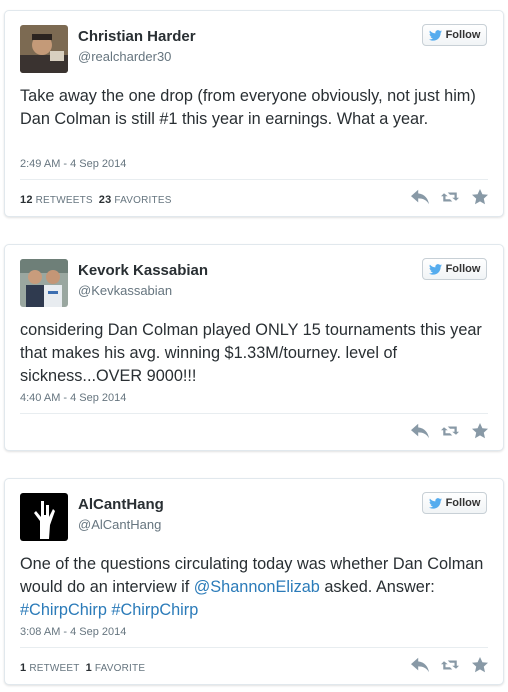 Image resolution: width=508 pixels, height=692 pixels. What do you see at coordinates (54, 668) in the screenshot?
I see `retweet-label: RETWEET` at bounding box center [54, 668].